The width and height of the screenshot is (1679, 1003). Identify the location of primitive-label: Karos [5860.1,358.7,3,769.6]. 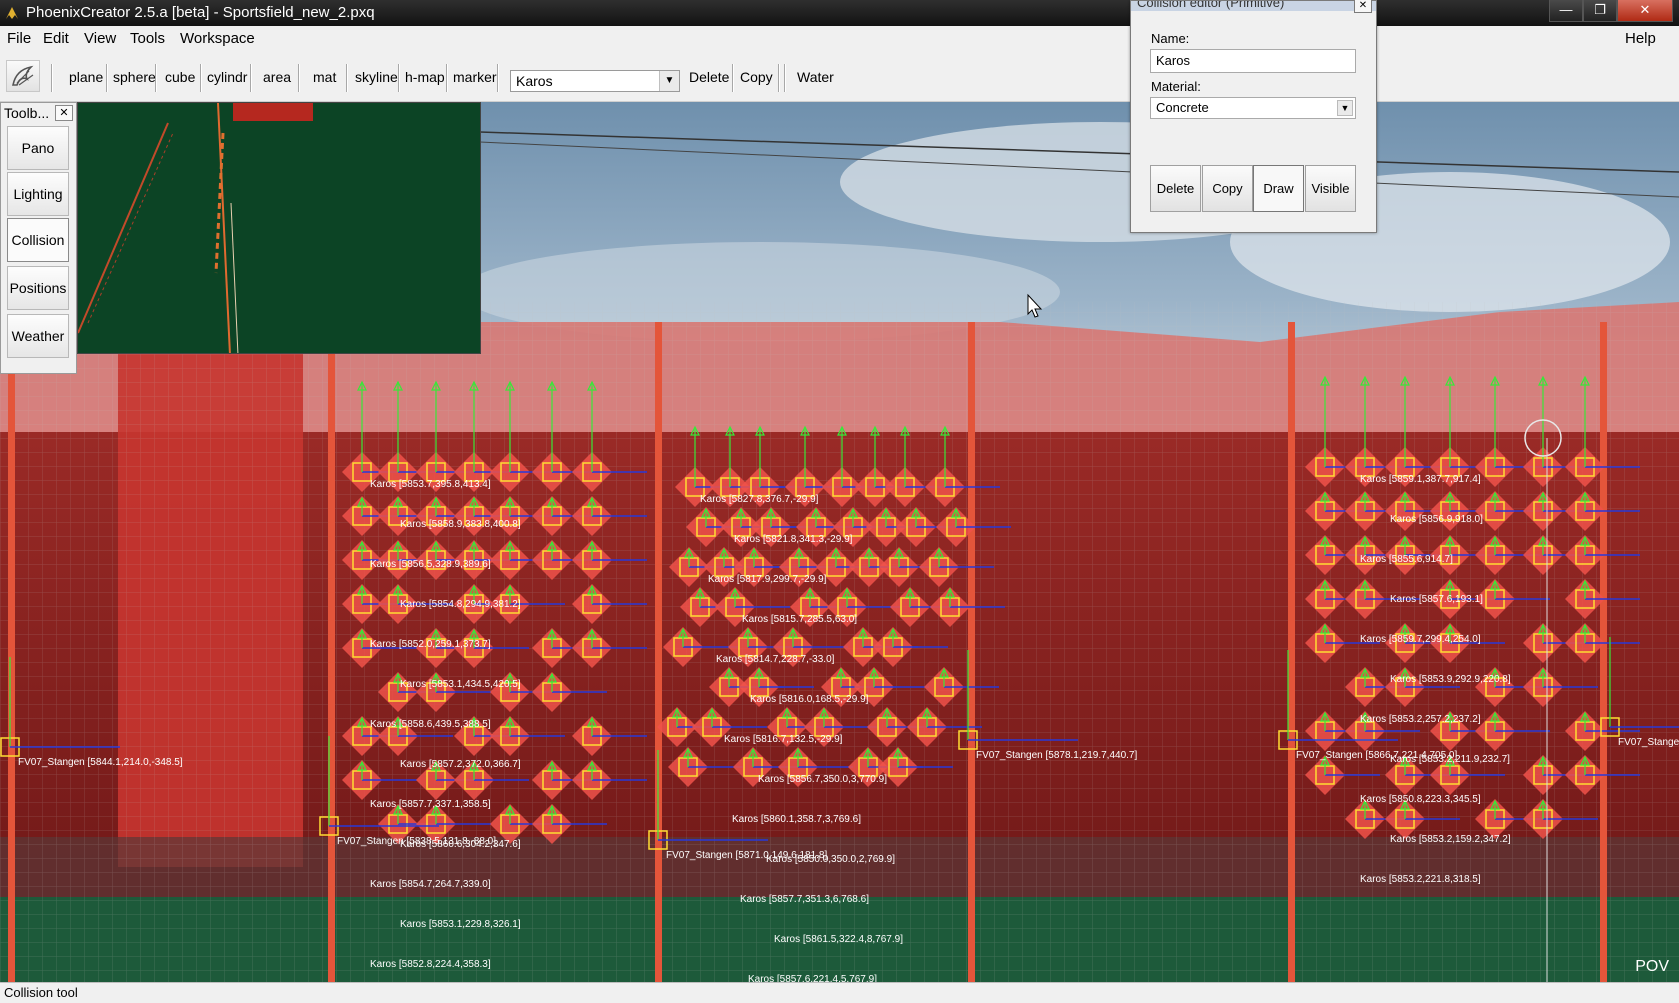
(796, 819).